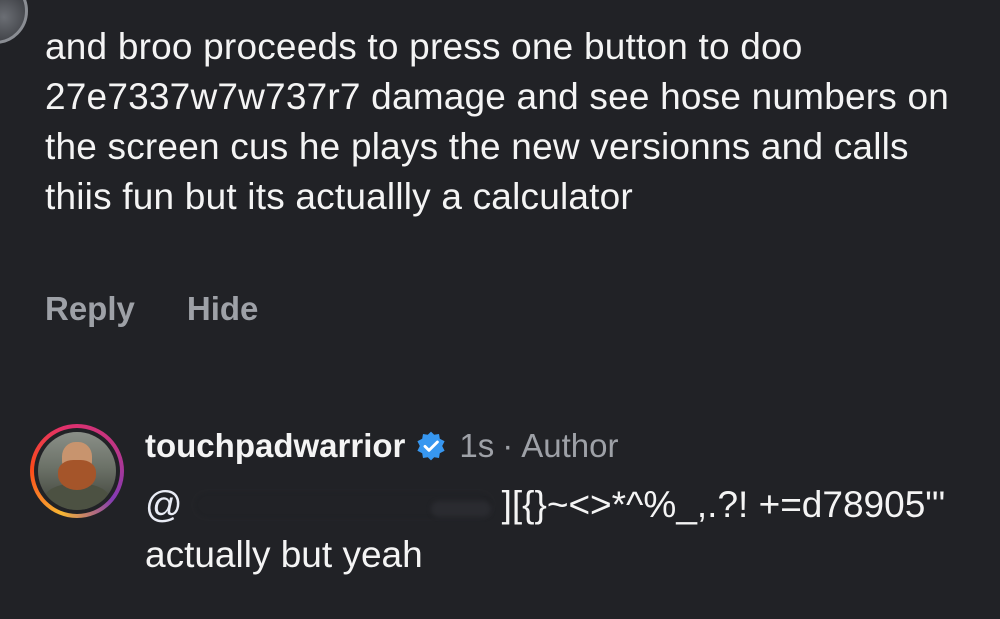  I want to click on previous-commenter-avatar, so click(14, 22).